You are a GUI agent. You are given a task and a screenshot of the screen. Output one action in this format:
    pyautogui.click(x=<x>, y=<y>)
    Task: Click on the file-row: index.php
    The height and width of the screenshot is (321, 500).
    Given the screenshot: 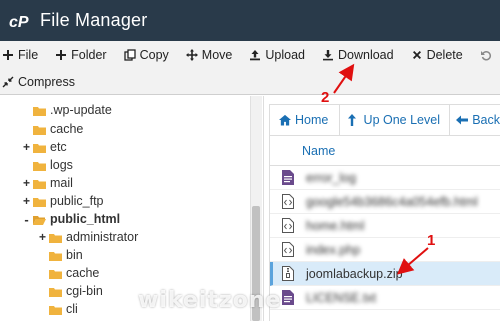 What is the action you would take?
    pyautogui.click(x=385, y=250)
    